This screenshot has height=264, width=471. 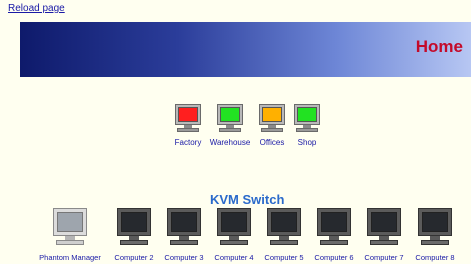 I want to click on status-label: Shop, so click(x=307, y=142).